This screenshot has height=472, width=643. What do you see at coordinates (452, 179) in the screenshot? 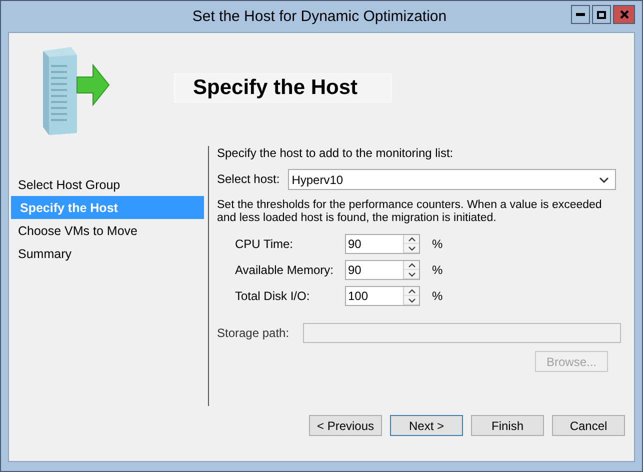
I see `host-dropdown: Hyperv10` at bounding box center [452, 179].